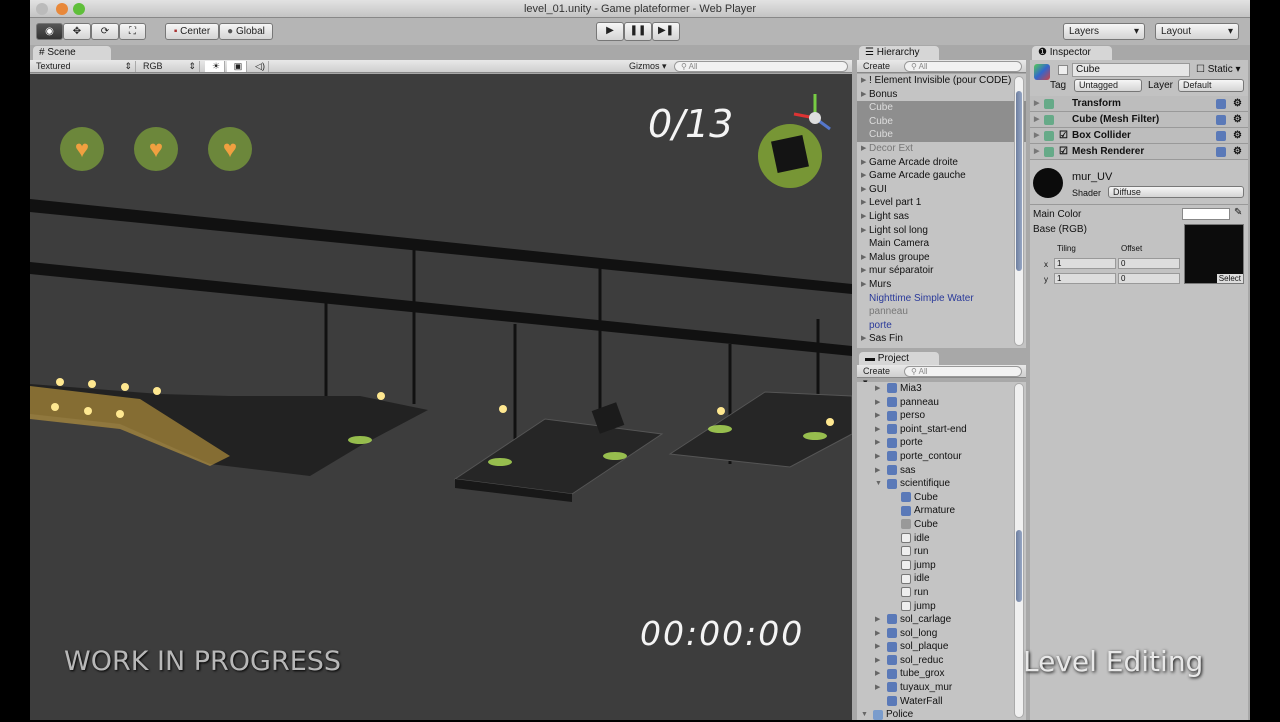 This screenshot has height=722, width=1280. What do you see at coordinates (1139, 136) in the screenshot?
I see `component-header: ▶ ☑ Box Collider ⚙` at bounding box center [1139, 136].